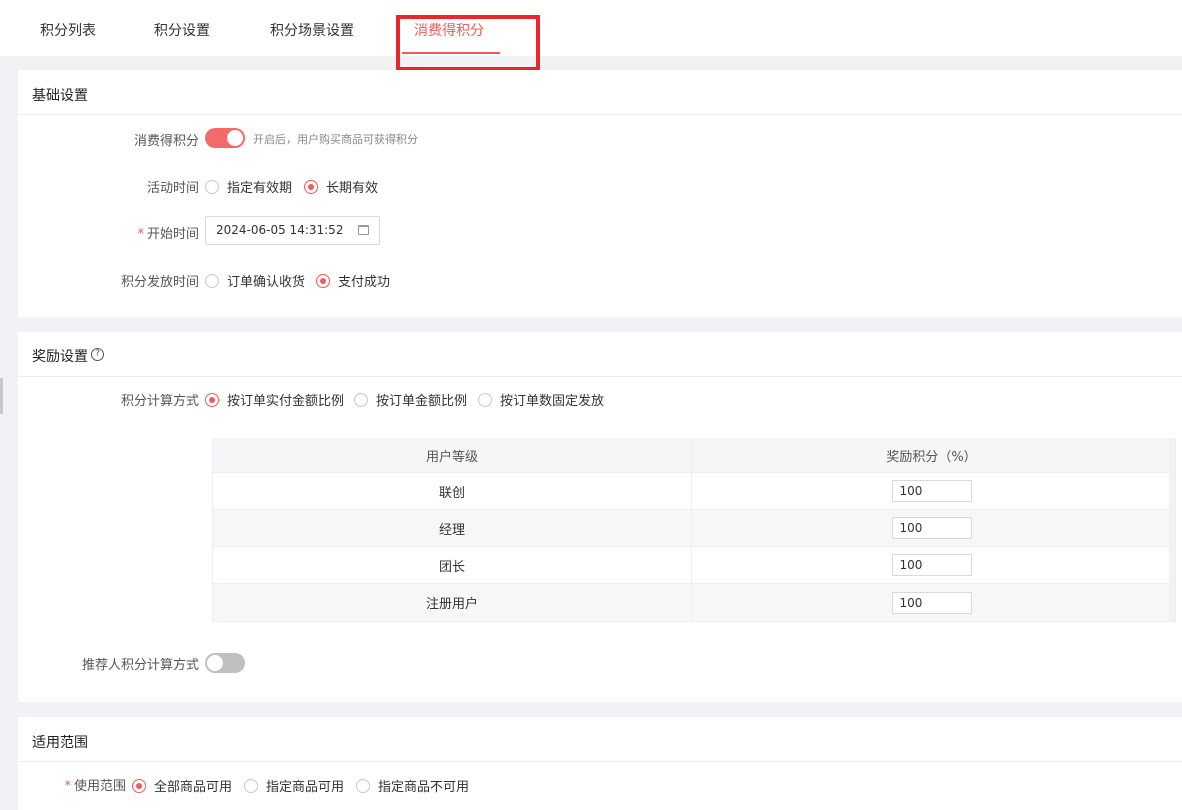 This screenshot has width=1182, height=810. Describe the element at coordinates (159, 401) in the screenshot. I see `calc-method-label: 积分计算方式` at that location.